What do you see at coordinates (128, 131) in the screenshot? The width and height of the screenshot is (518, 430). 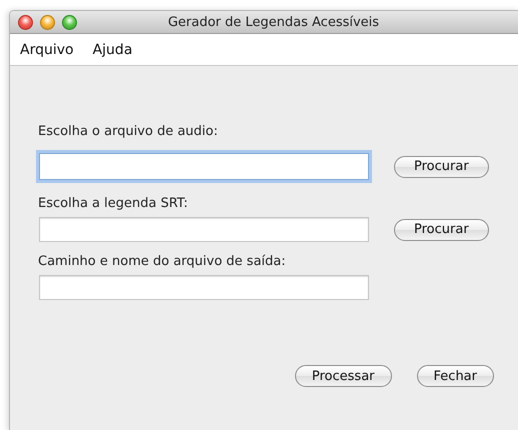 I see `field-label: Escolha o arquivo de audio:` at bounding box center [128, 131].